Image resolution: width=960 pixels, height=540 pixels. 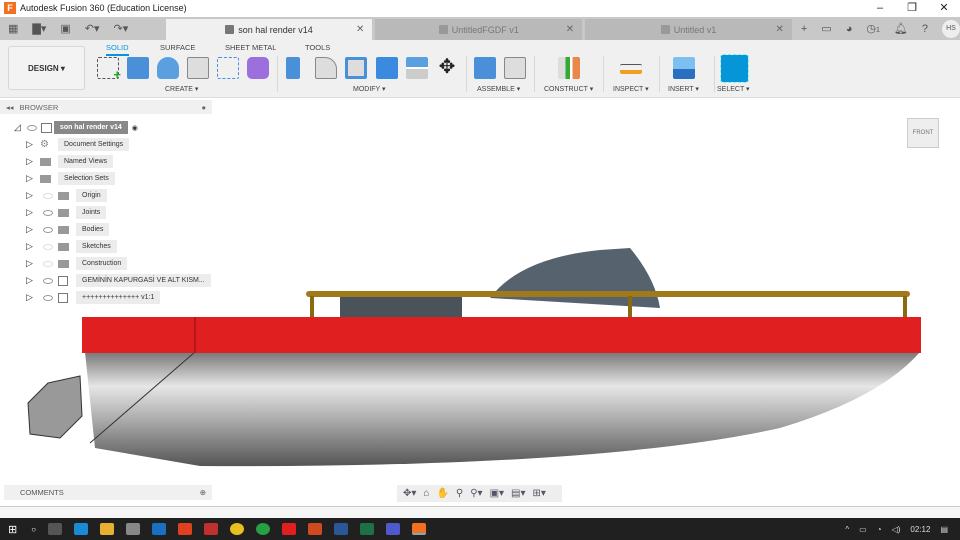 What do you see at coordinates (203, 492) in the screenshot?
I see `add-comment-icon: ⊕` at bounding box center [203, 492].